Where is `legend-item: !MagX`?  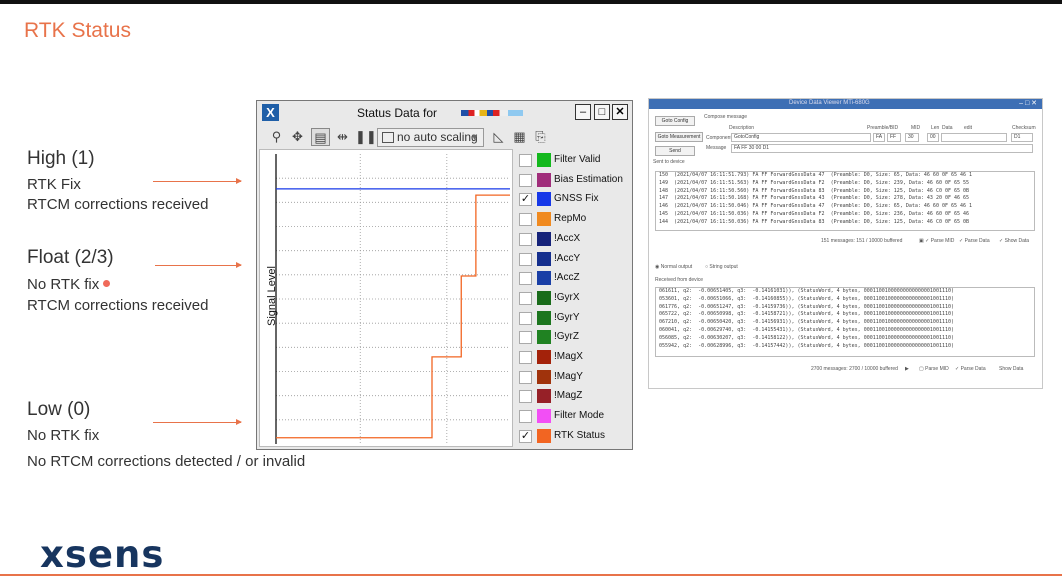
legend-item: !MagX is located at coordinates (574, 357).